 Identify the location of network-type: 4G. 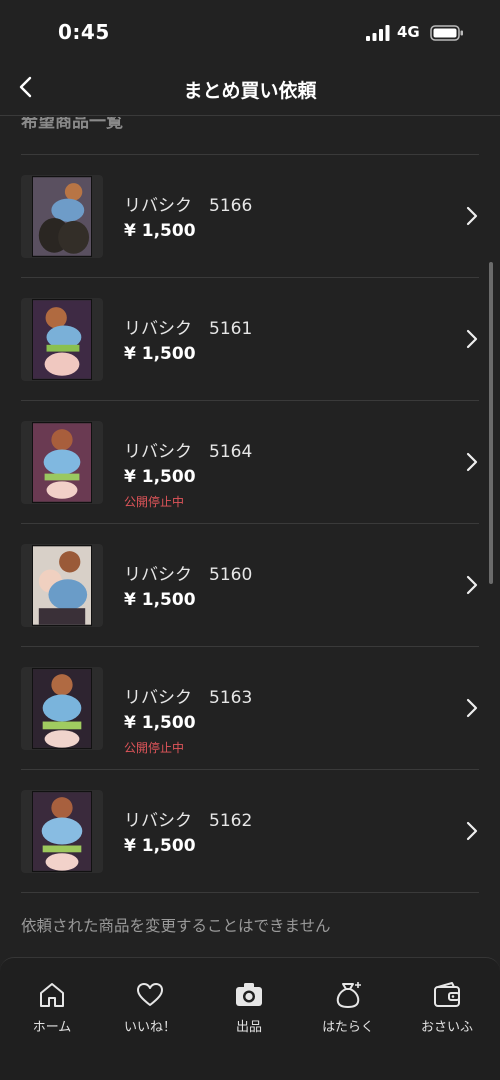
(408, 32).